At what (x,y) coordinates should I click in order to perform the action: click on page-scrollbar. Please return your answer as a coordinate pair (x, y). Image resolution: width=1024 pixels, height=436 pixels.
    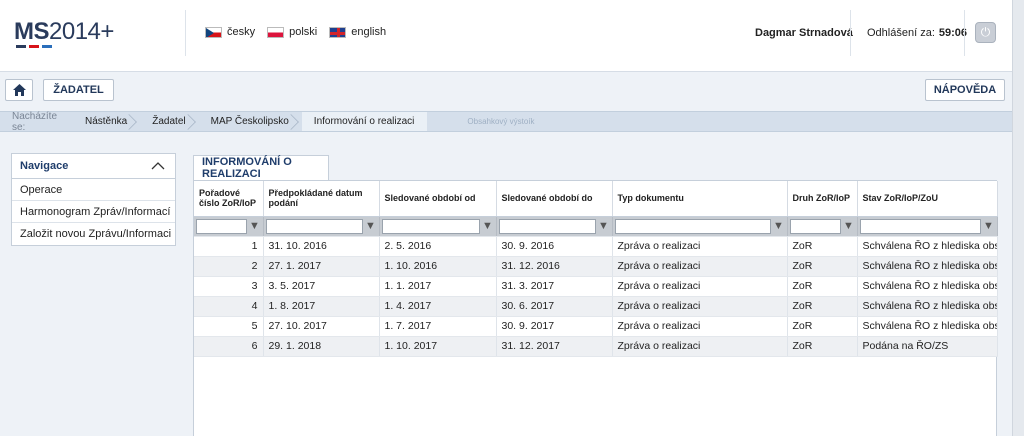
    Looking at the image, I should click on (1018, 218).